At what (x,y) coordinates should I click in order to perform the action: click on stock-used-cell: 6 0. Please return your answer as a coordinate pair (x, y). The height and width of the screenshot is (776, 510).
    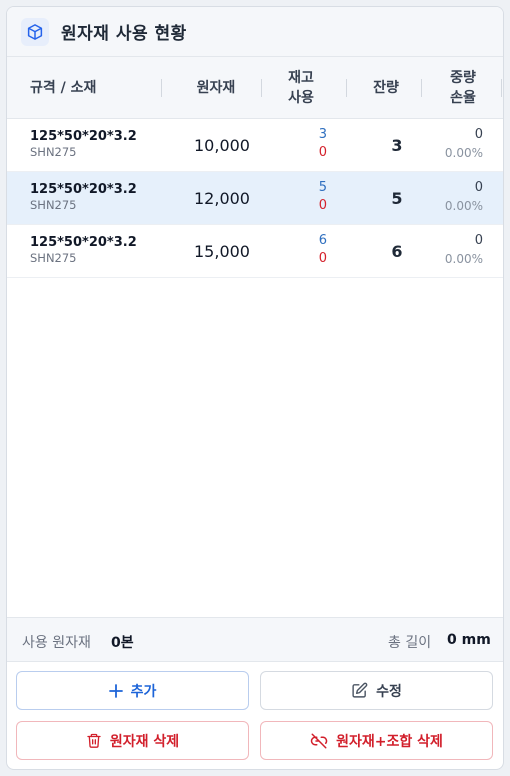
    Looking at the image, I should click on (301, 251).